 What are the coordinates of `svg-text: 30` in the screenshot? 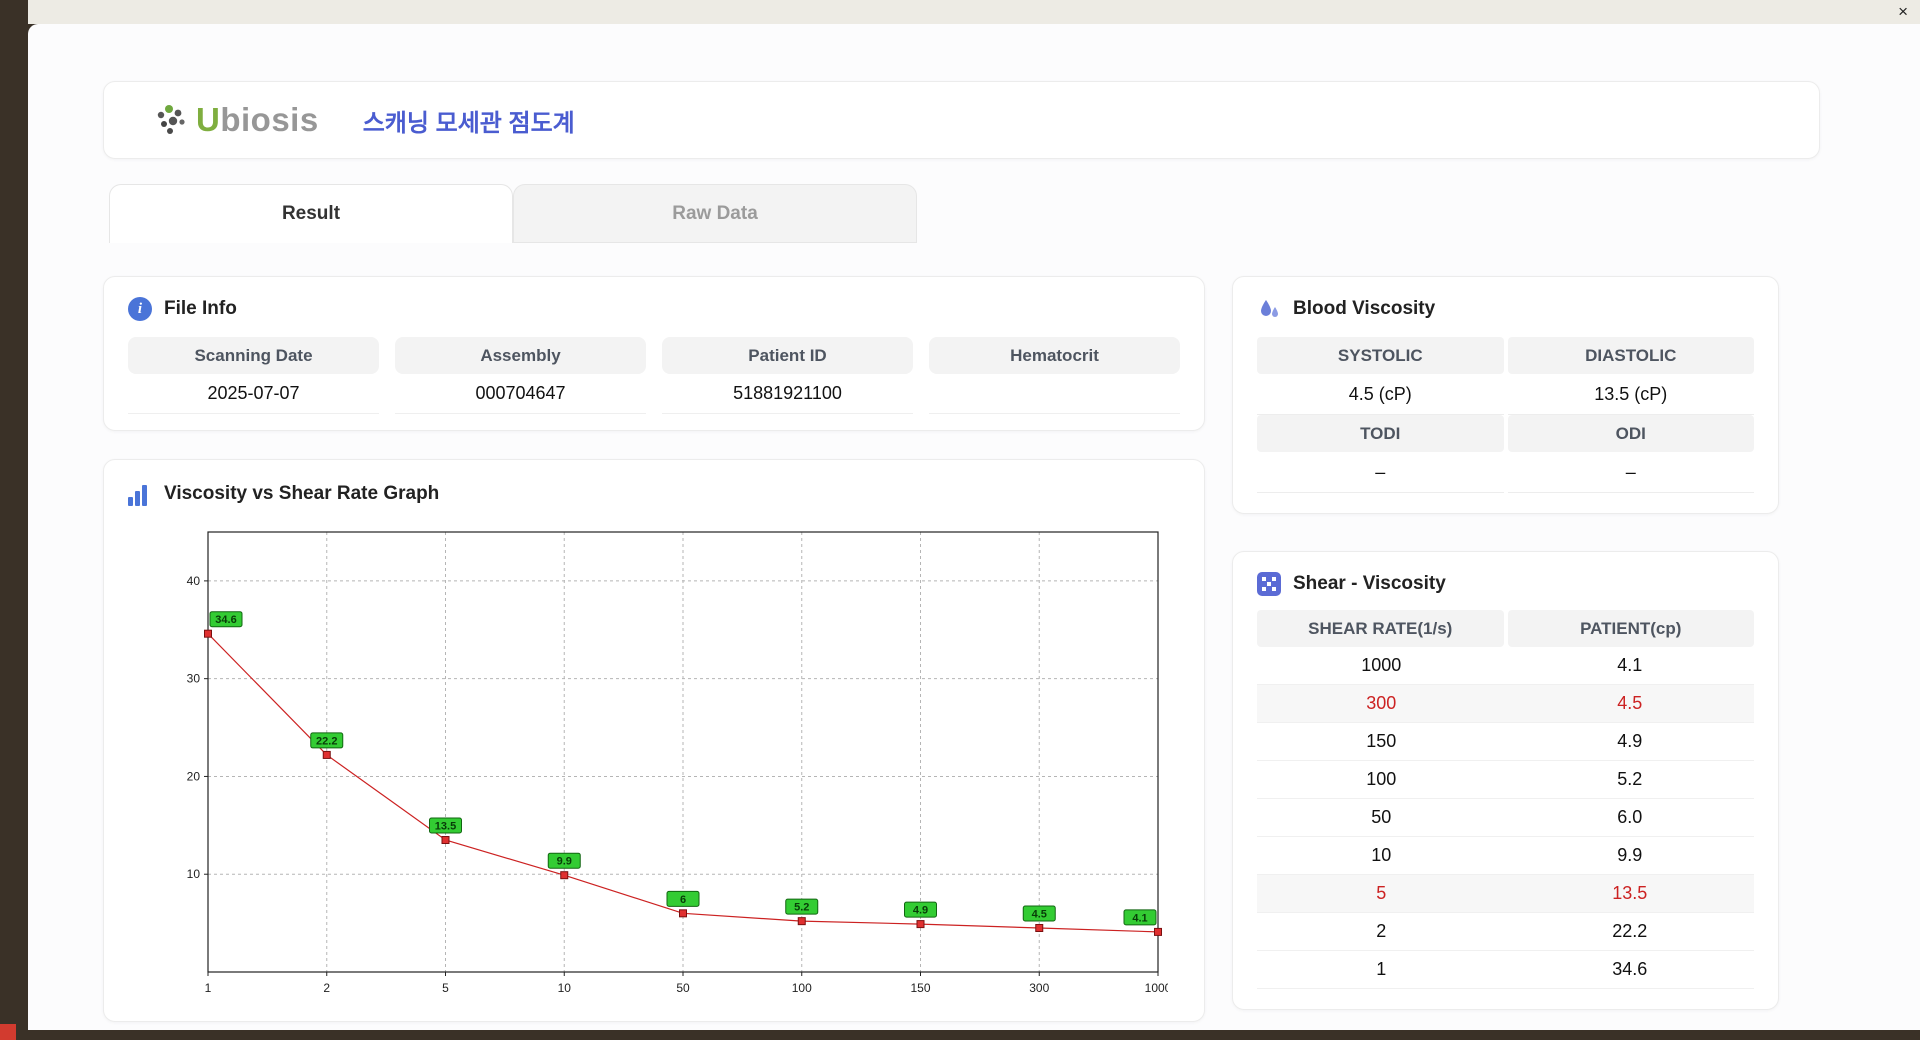 It's located at (194, 679).